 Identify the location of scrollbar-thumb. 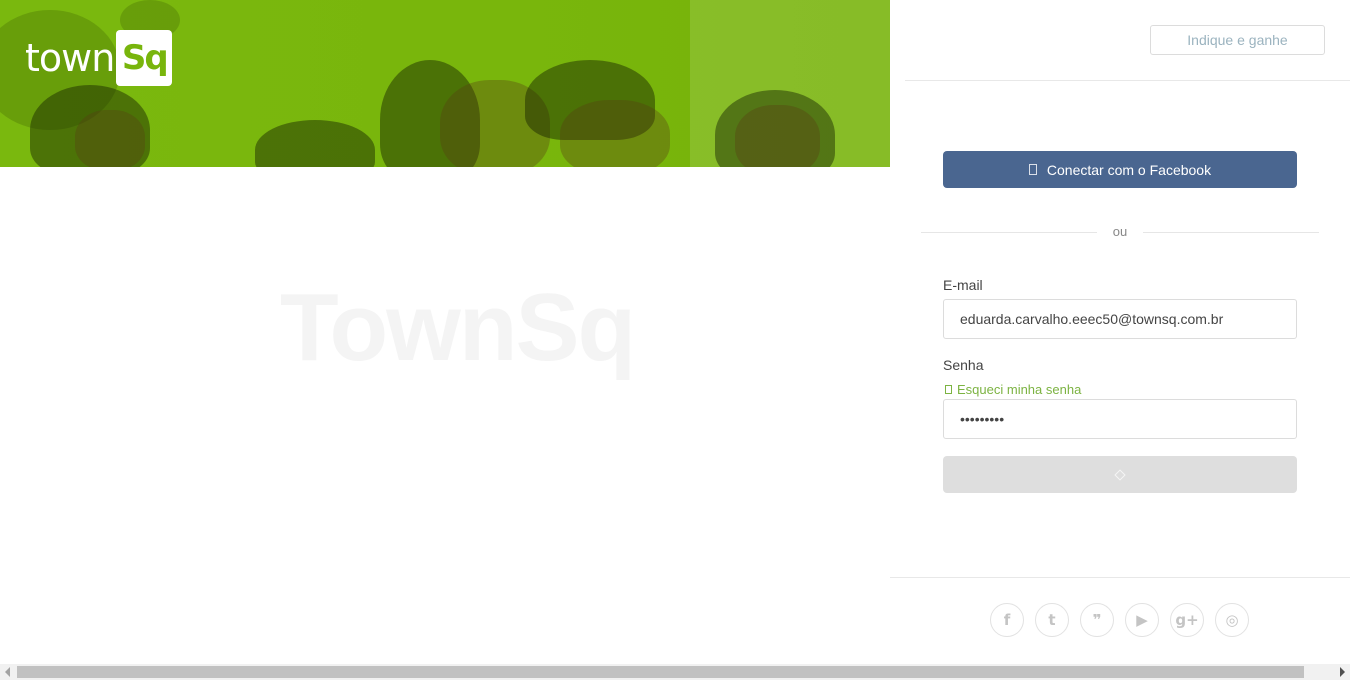
(660, 672).